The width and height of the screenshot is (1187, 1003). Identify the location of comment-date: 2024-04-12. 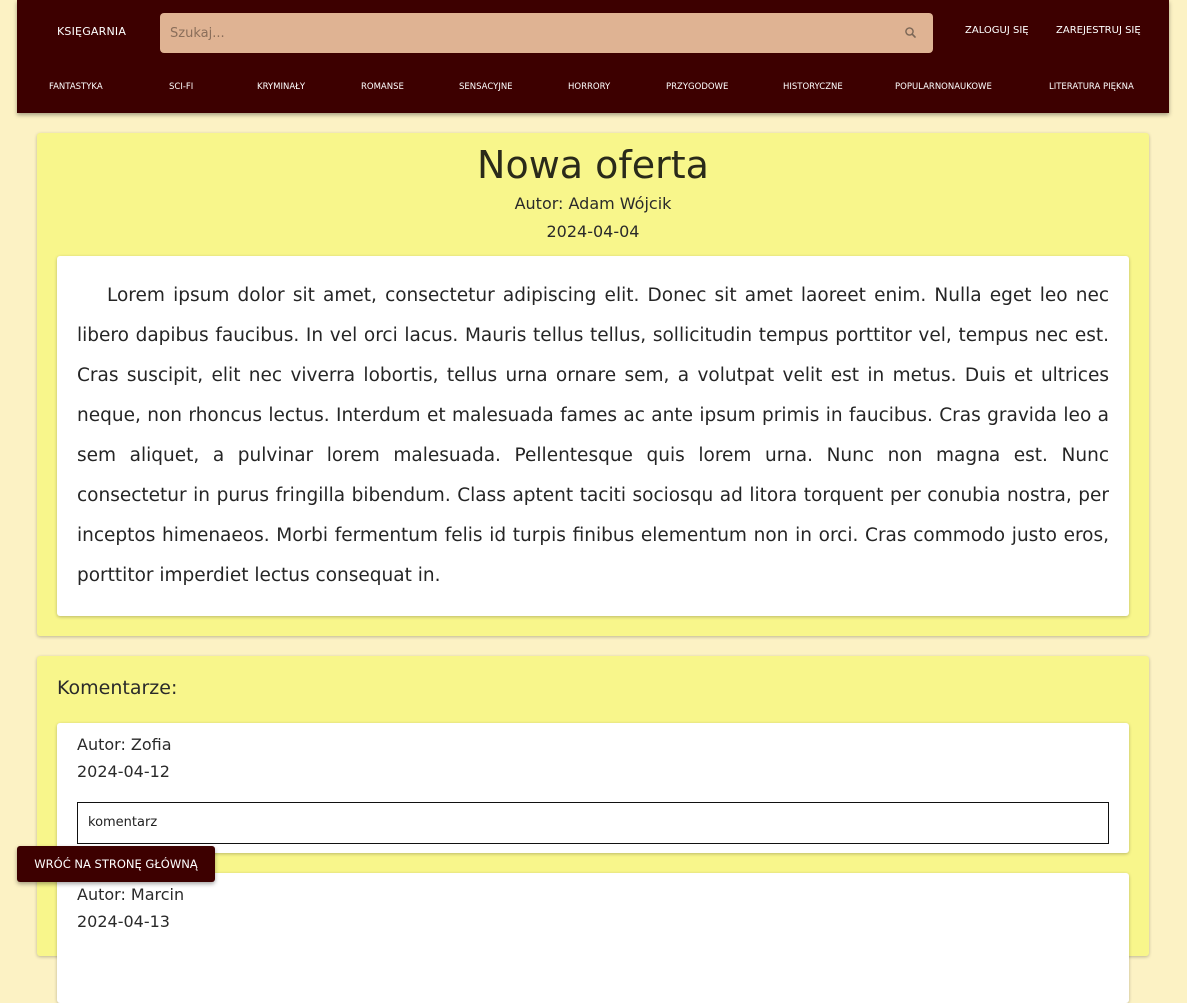
(123, 771).